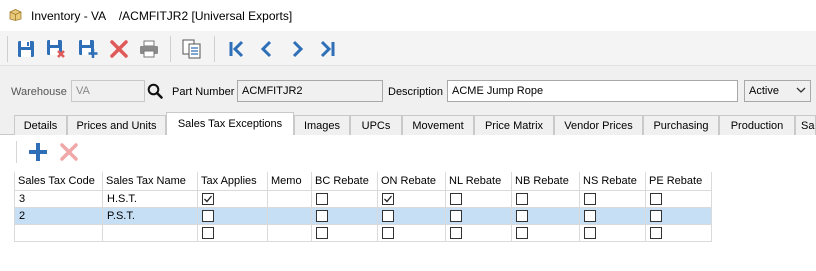  I want to click on tab-prices-and-units: Prices and Units, so click(116, 125).